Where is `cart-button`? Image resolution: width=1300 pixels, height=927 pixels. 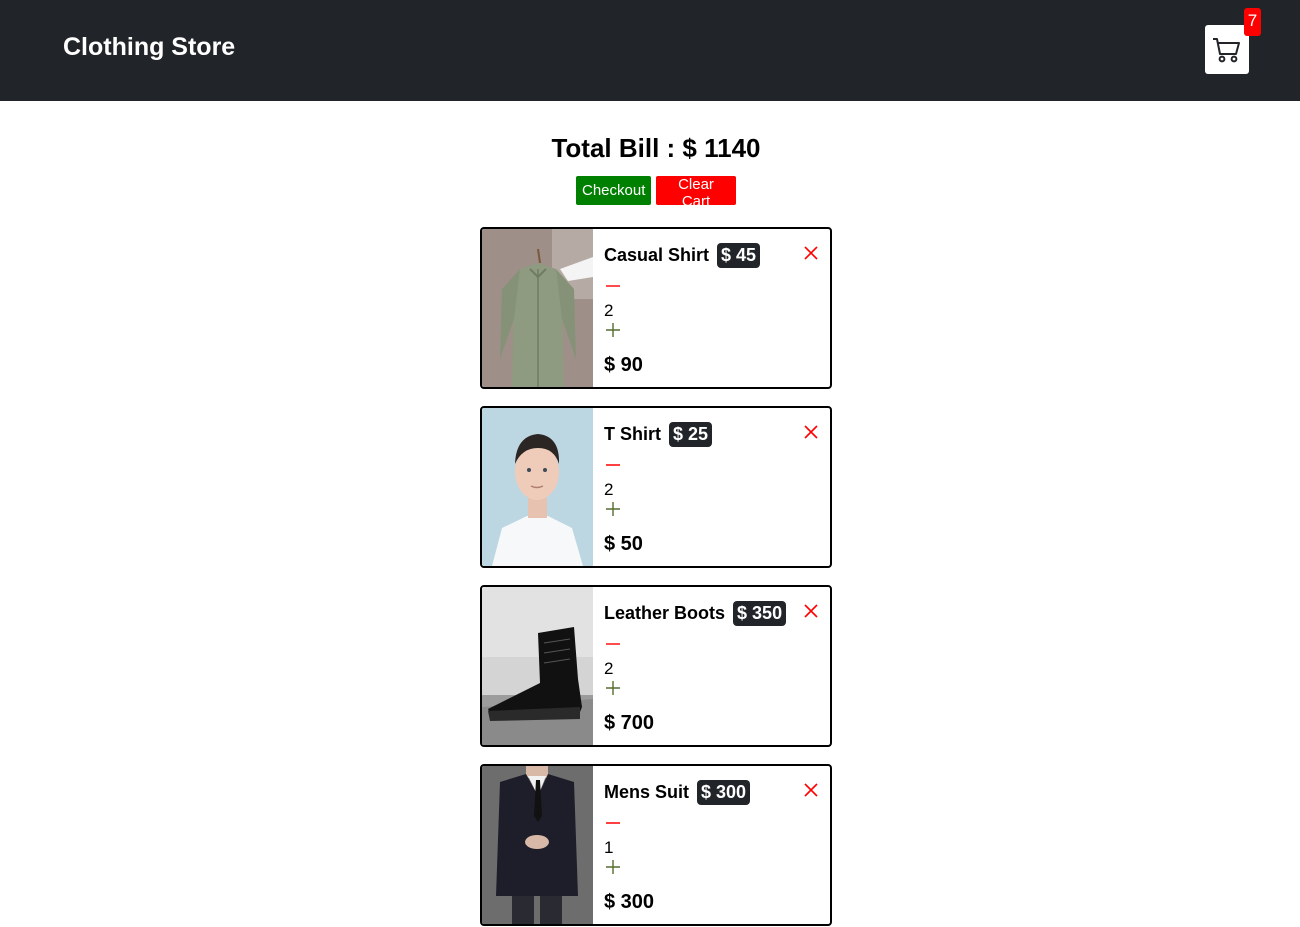 cart-button is located at coordinates (1227, 49).